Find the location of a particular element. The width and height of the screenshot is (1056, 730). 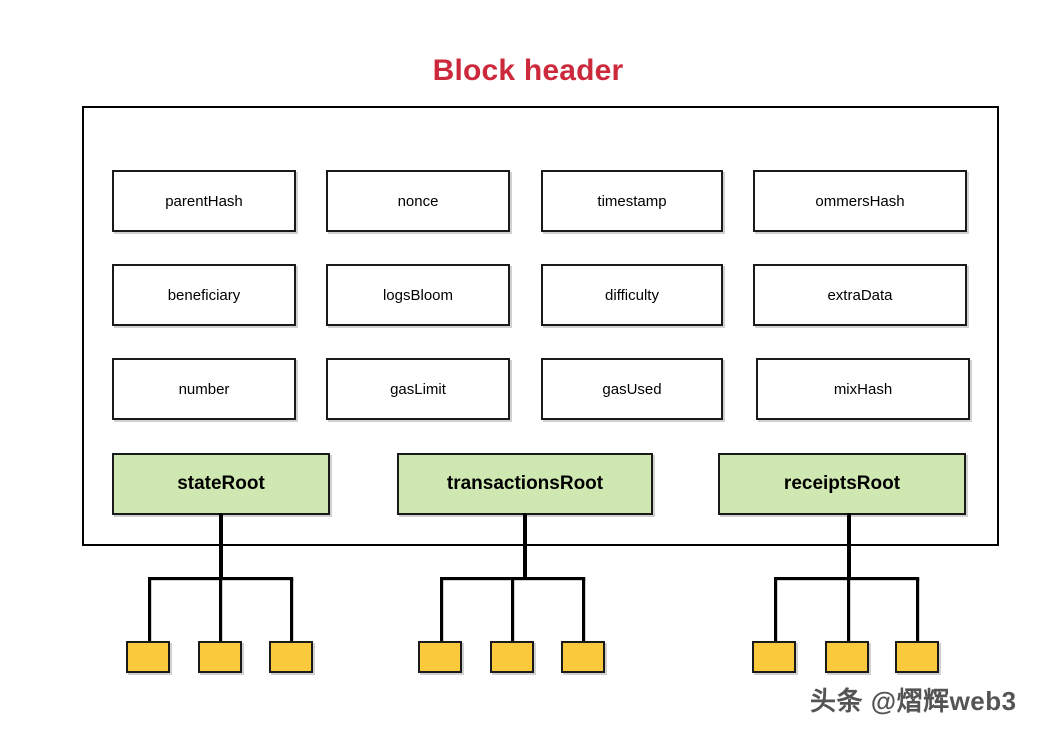

tree-stem-receipts-root is located at coordinates (849, 546).